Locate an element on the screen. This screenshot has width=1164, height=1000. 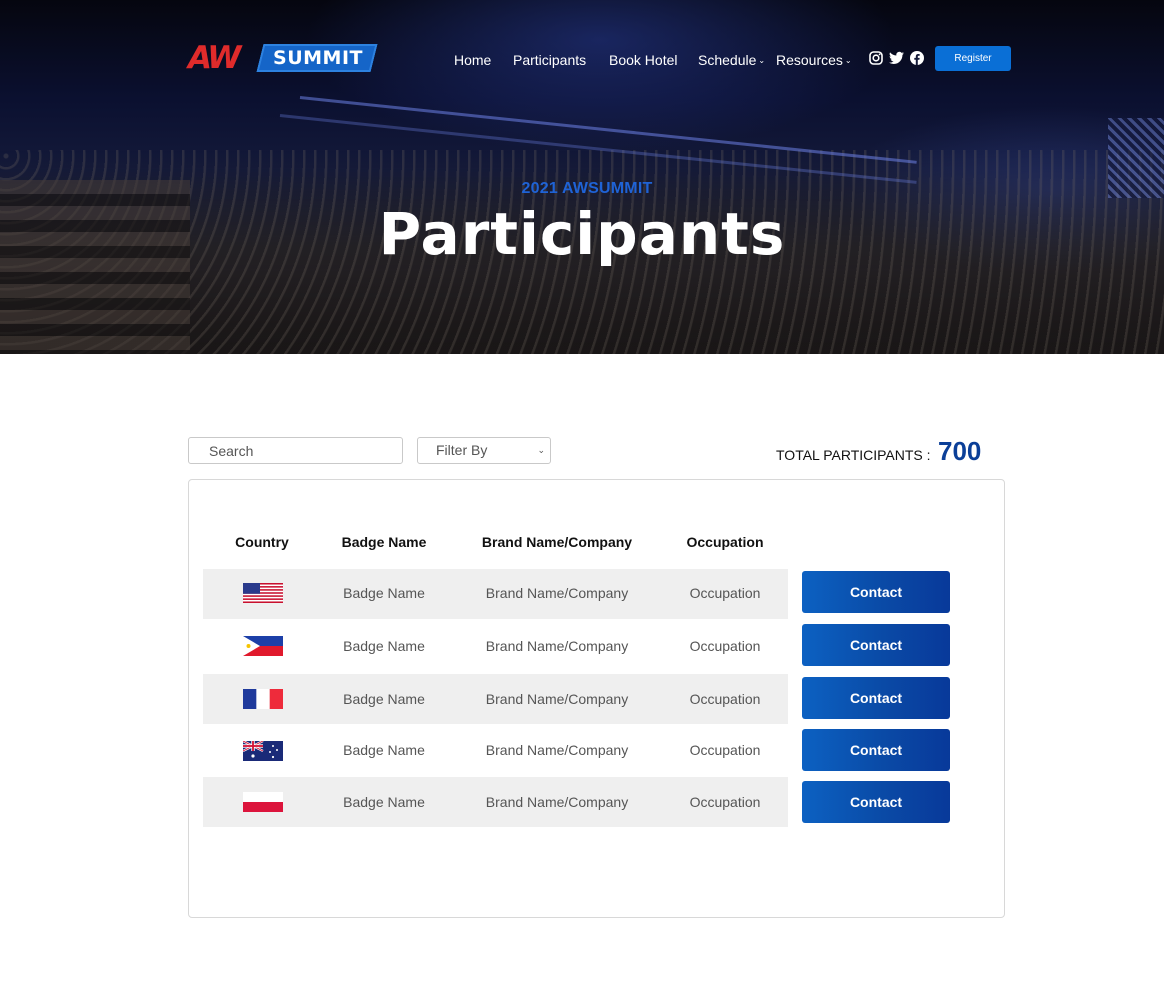
filter-dropdown: Filter By ⌄ is located at coordinates (484, 450).